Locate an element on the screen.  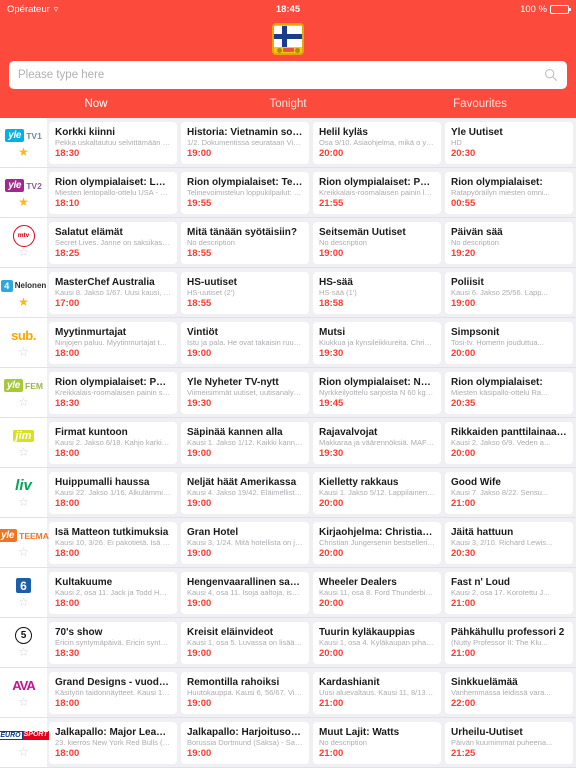
channel-cell-yle-fem: yle FEM ☆ is located at coordinates (23, 393).